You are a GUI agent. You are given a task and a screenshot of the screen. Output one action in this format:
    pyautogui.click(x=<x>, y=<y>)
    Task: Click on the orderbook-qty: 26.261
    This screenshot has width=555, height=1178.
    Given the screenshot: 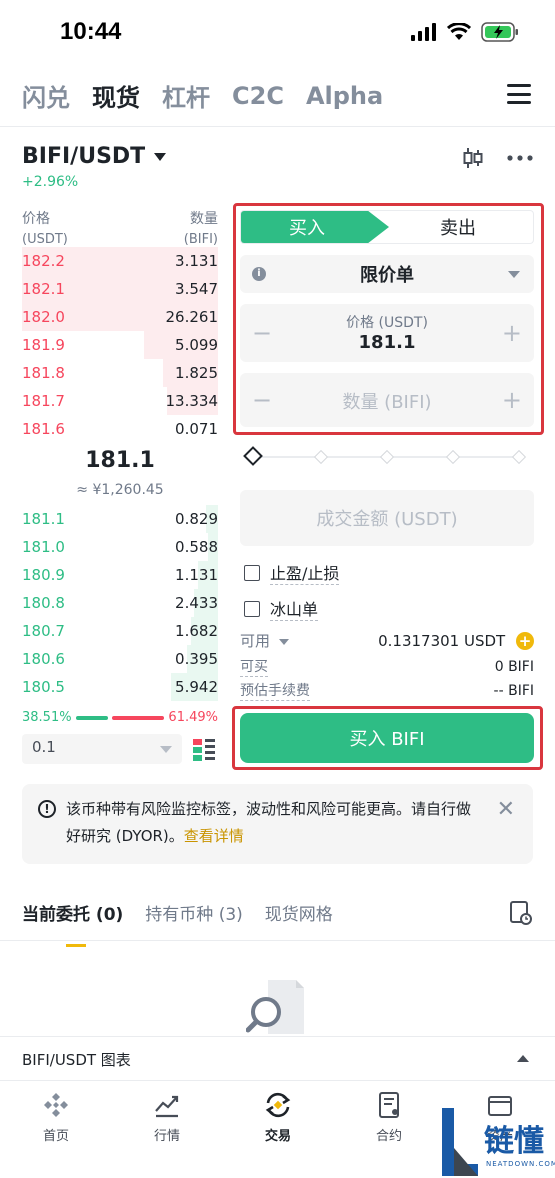 What is the action you would take?
    pyautogui.click(x=192, y=317)
    